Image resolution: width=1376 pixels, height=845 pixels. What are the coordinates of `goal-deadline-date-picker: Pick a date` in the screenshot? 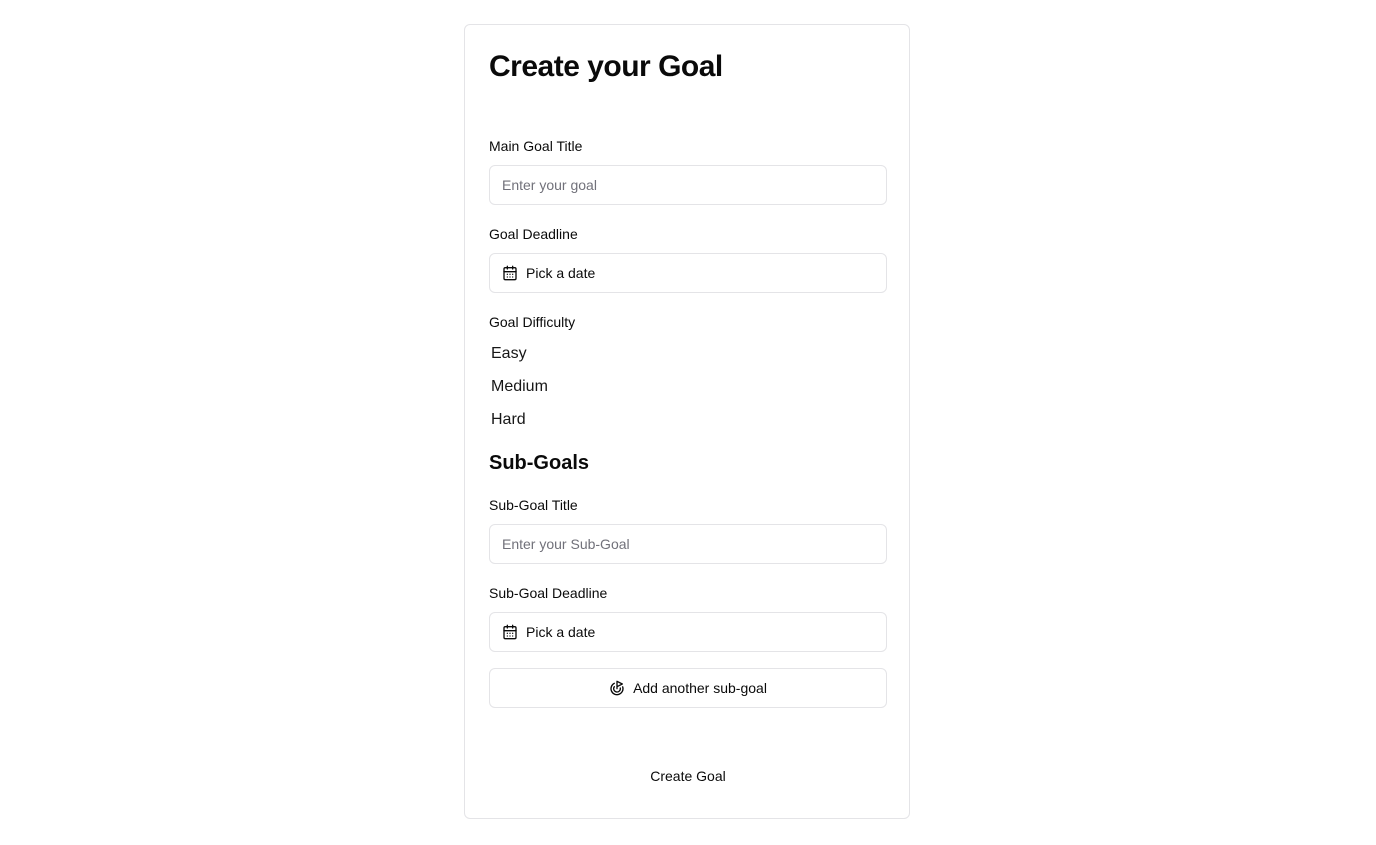 It's located at (688, 273).